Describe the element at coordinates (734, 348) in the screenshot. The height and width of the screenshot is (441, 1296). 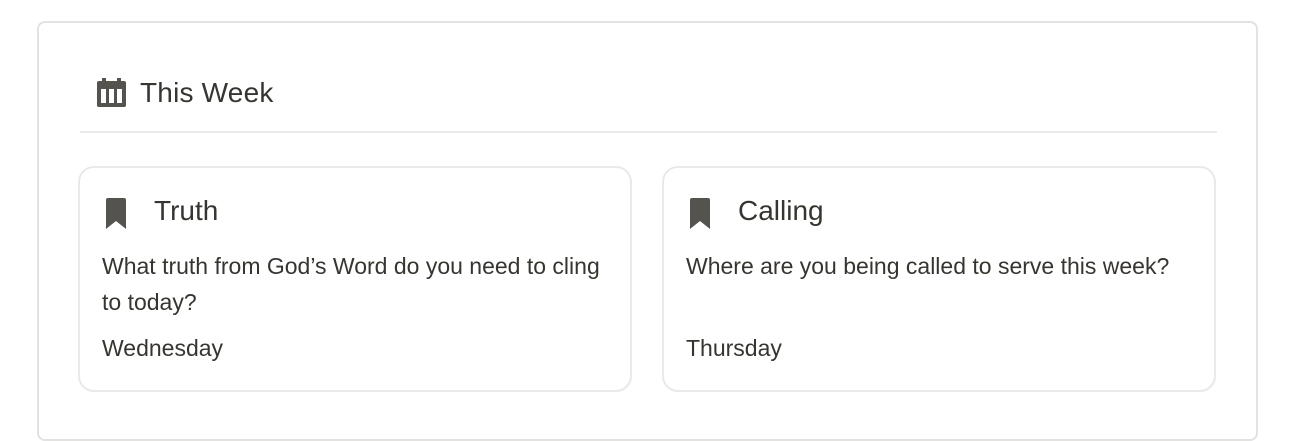
I see `card-day: Thursday` at that location.